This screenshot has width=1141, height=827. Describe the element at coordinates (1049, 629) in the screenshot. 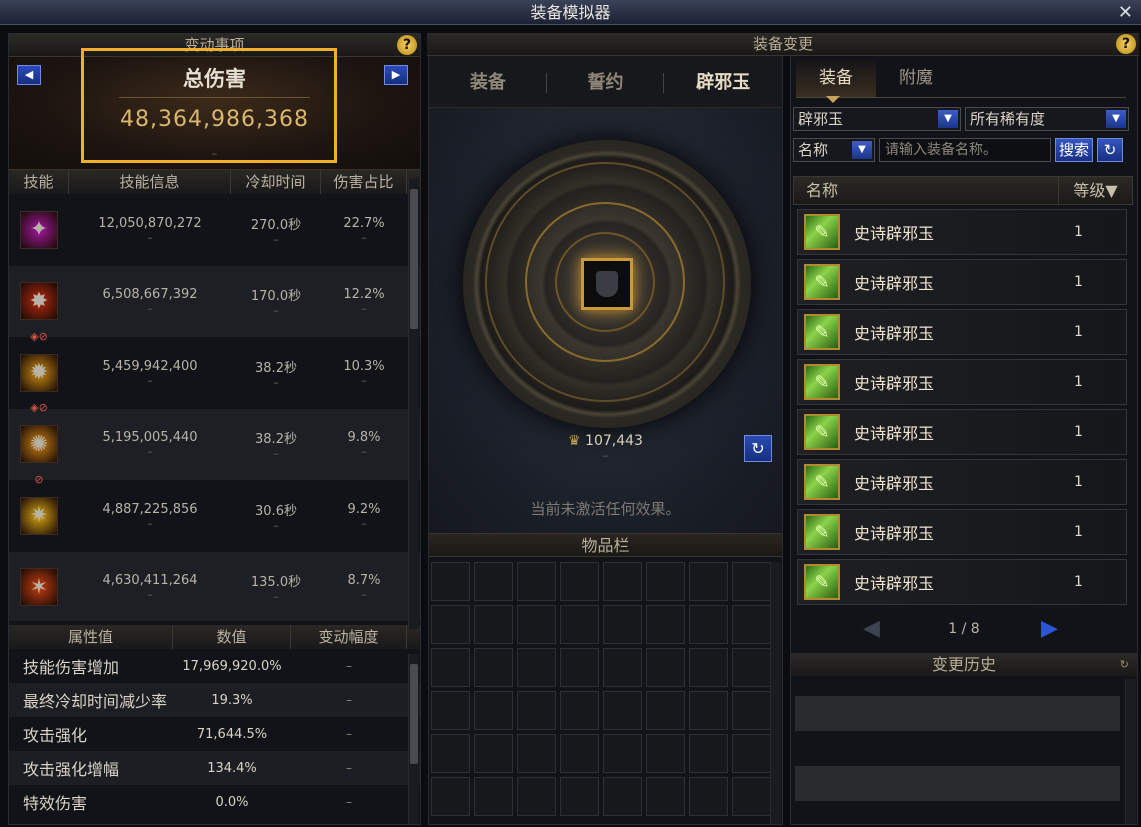

I see `next-page-icon: ▶` at that location.